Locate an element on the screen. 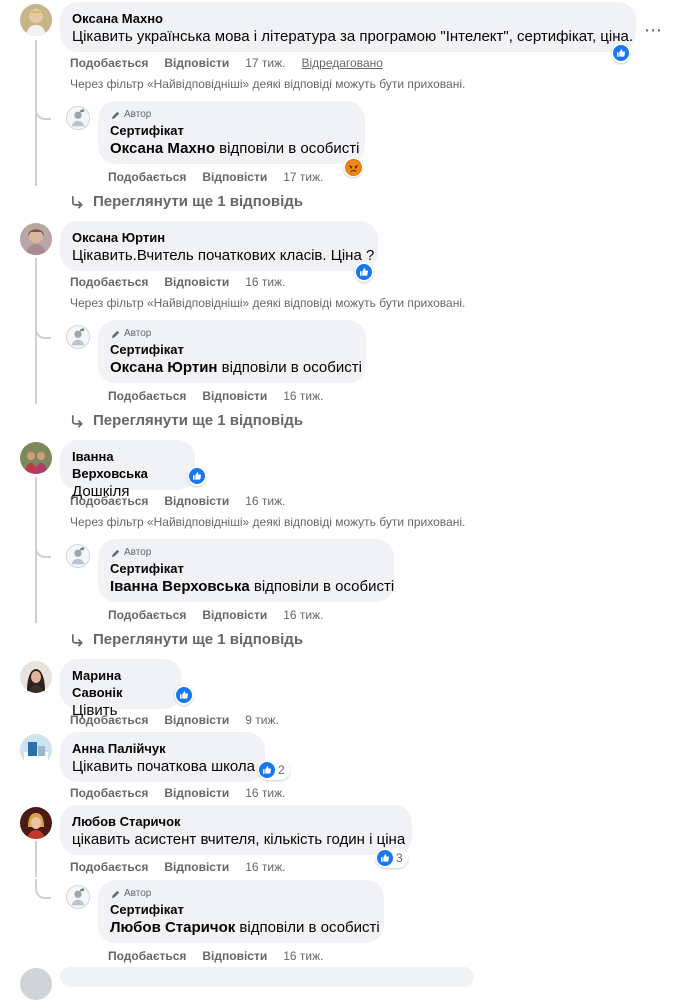 This screenshot has width=689, height=1000. comment-author: Іванна Верховська is located at coordinates (127, 465).